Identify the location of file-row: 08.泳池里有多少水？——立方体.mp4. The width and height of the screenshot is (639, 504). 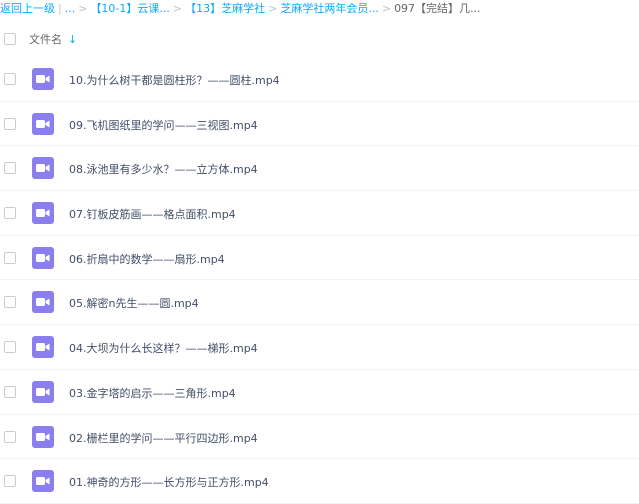
(319, 169).